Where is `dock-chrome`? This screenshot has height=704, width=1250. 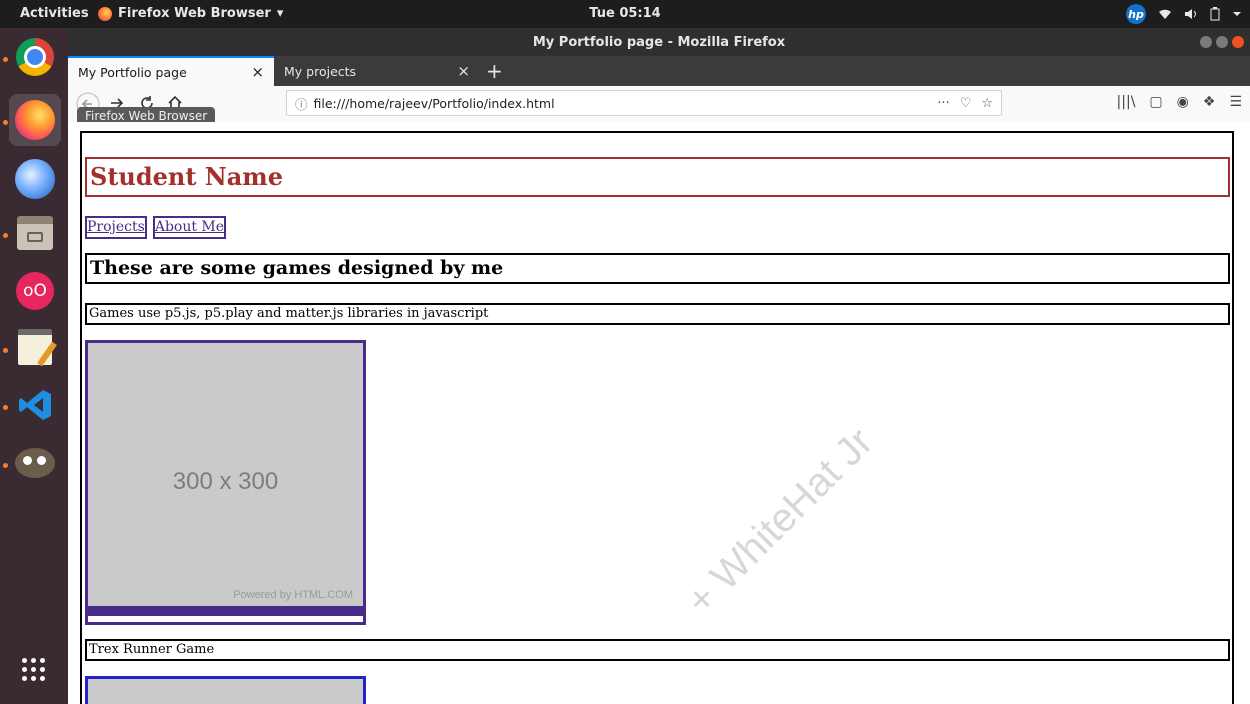
dock-chrome is located at coordinates (35, 57).